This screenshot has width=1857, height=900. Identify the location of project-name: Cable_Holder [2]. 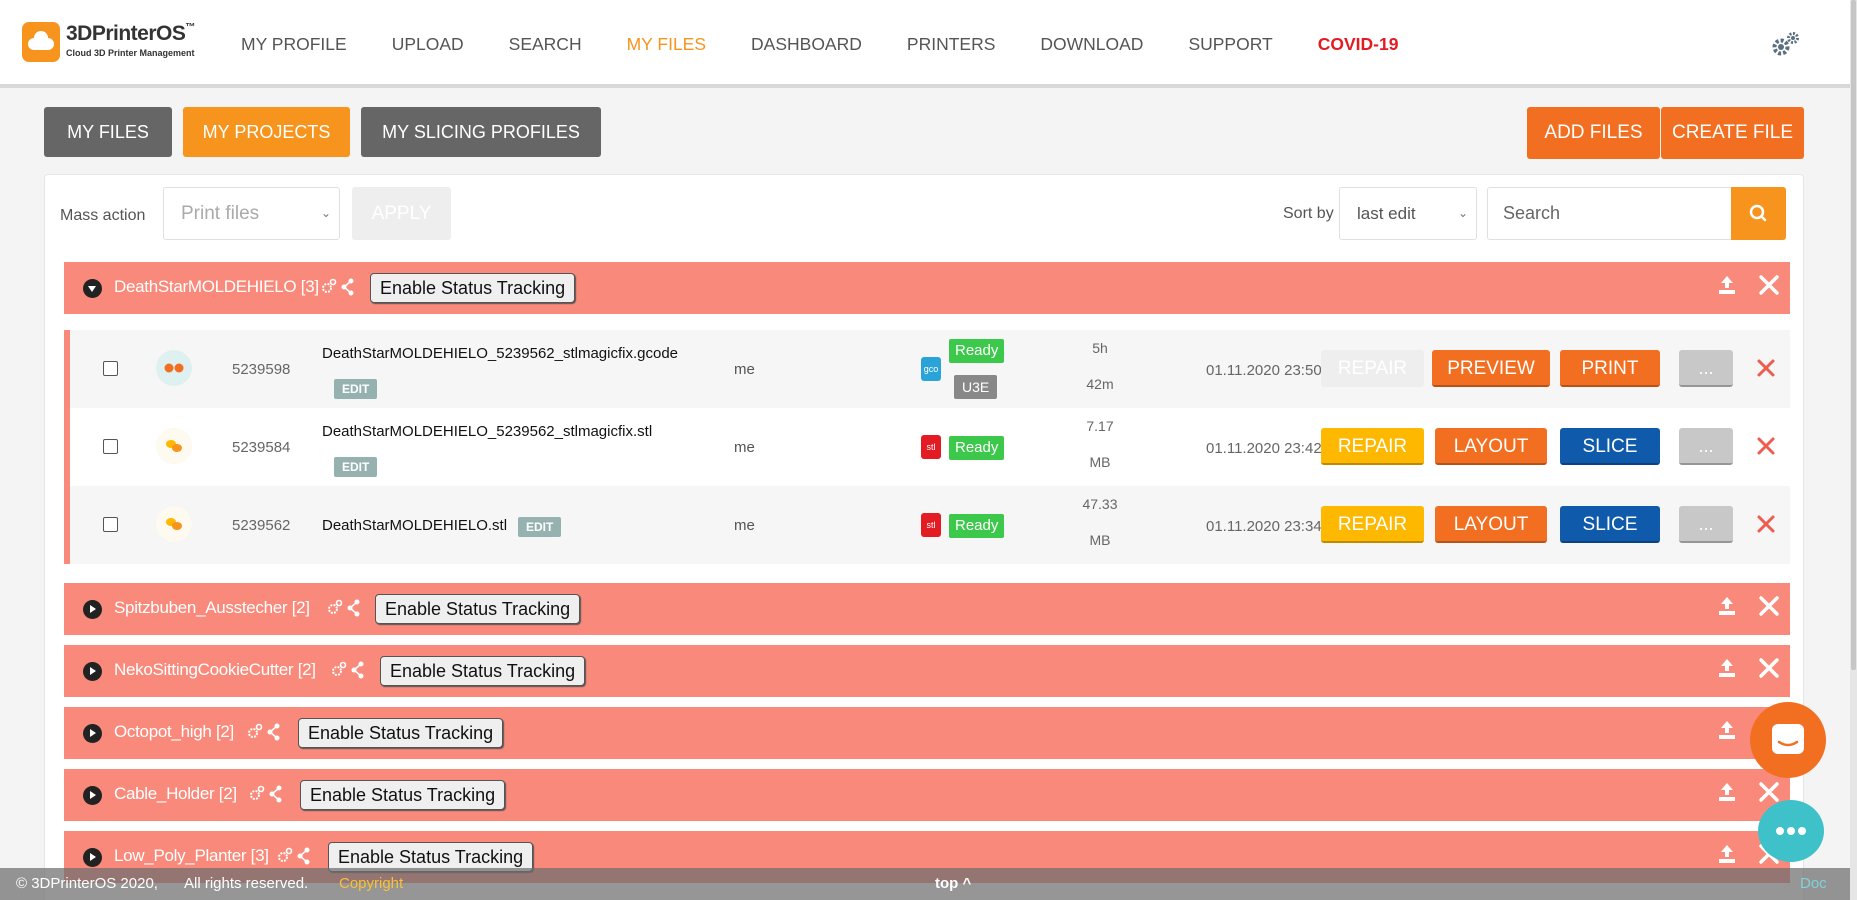
(175, 794).